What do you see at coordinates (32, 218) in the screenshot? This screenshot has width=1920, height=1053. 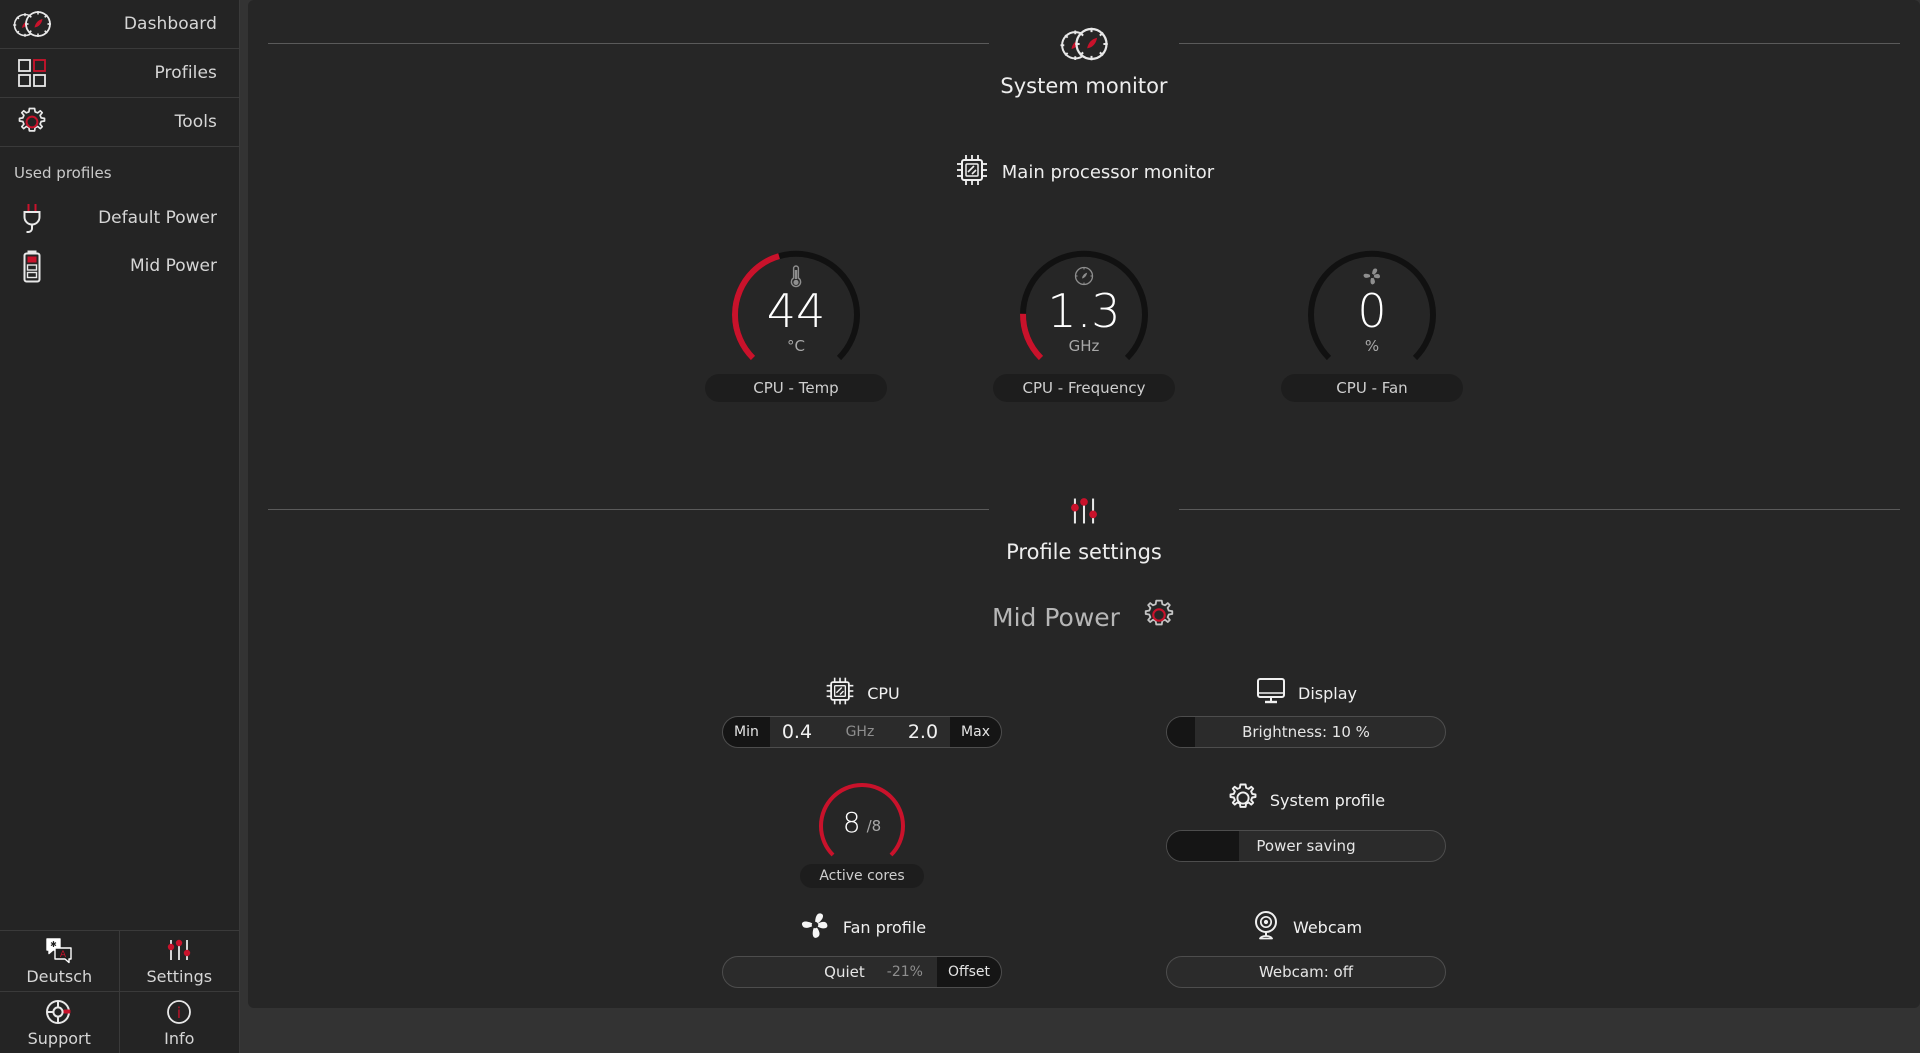 I see `power-plug-icon` at bounding box center [32, 218].